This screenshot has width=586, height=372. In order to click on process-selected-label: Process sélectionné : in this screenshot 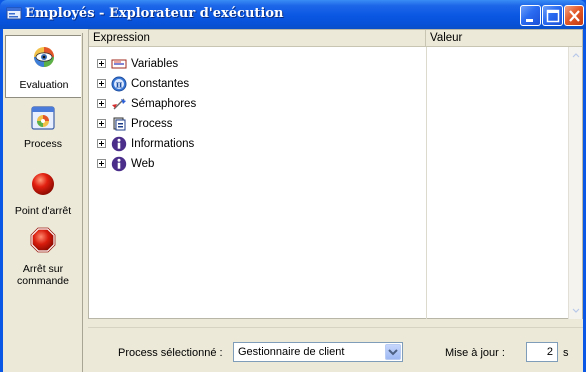, I will do `click(170, 353)`.